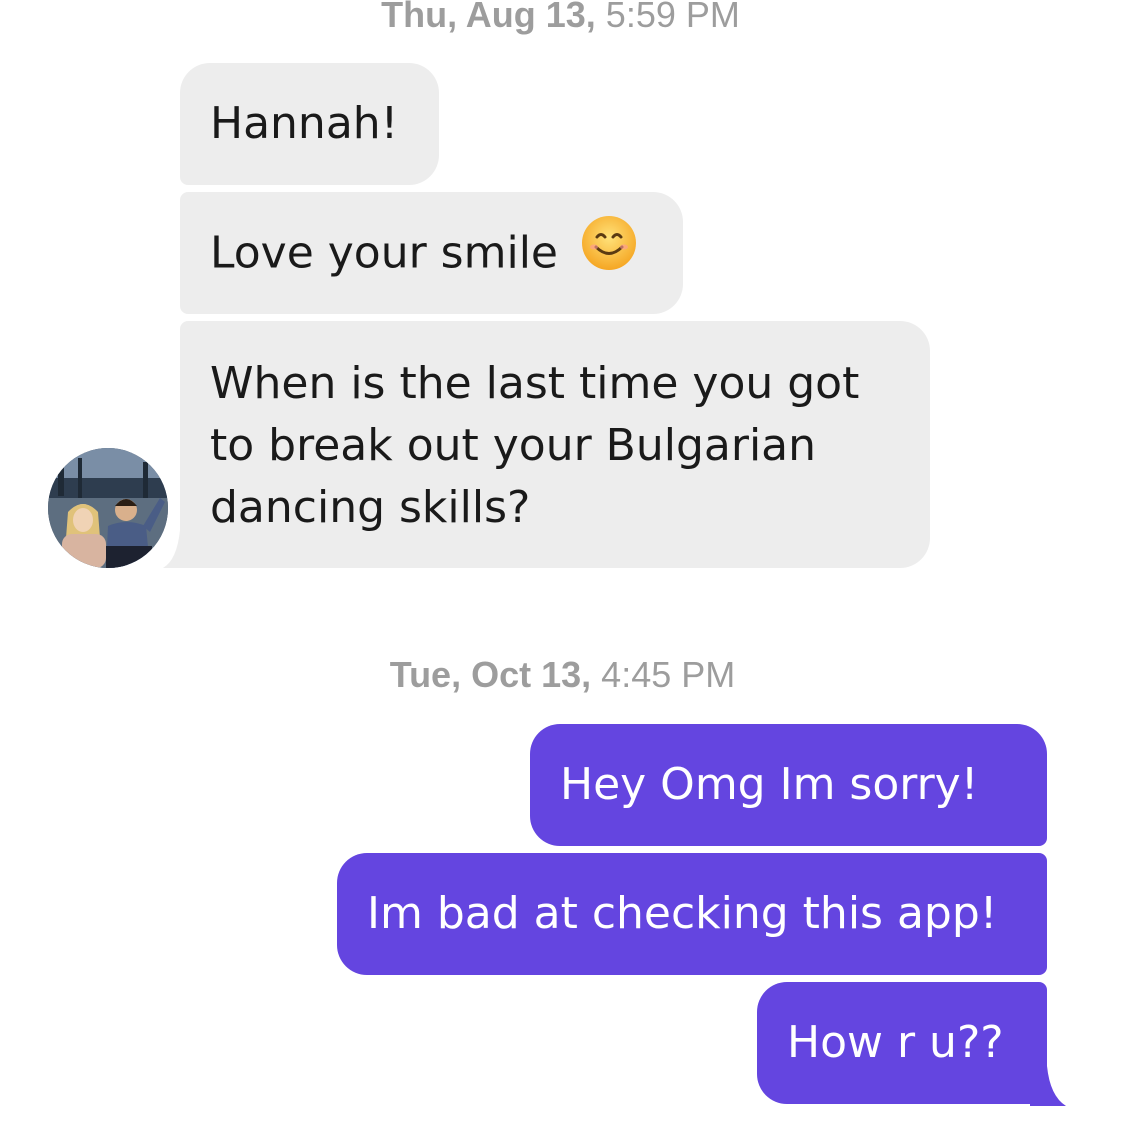 Image resolution: width=1125 pixels, height=1125 pixels. What do you see at coordinates (513, 445) in the screenshot?
I see `message-text-line: to break out your Bulgarian` at bounding box center [513, 445].